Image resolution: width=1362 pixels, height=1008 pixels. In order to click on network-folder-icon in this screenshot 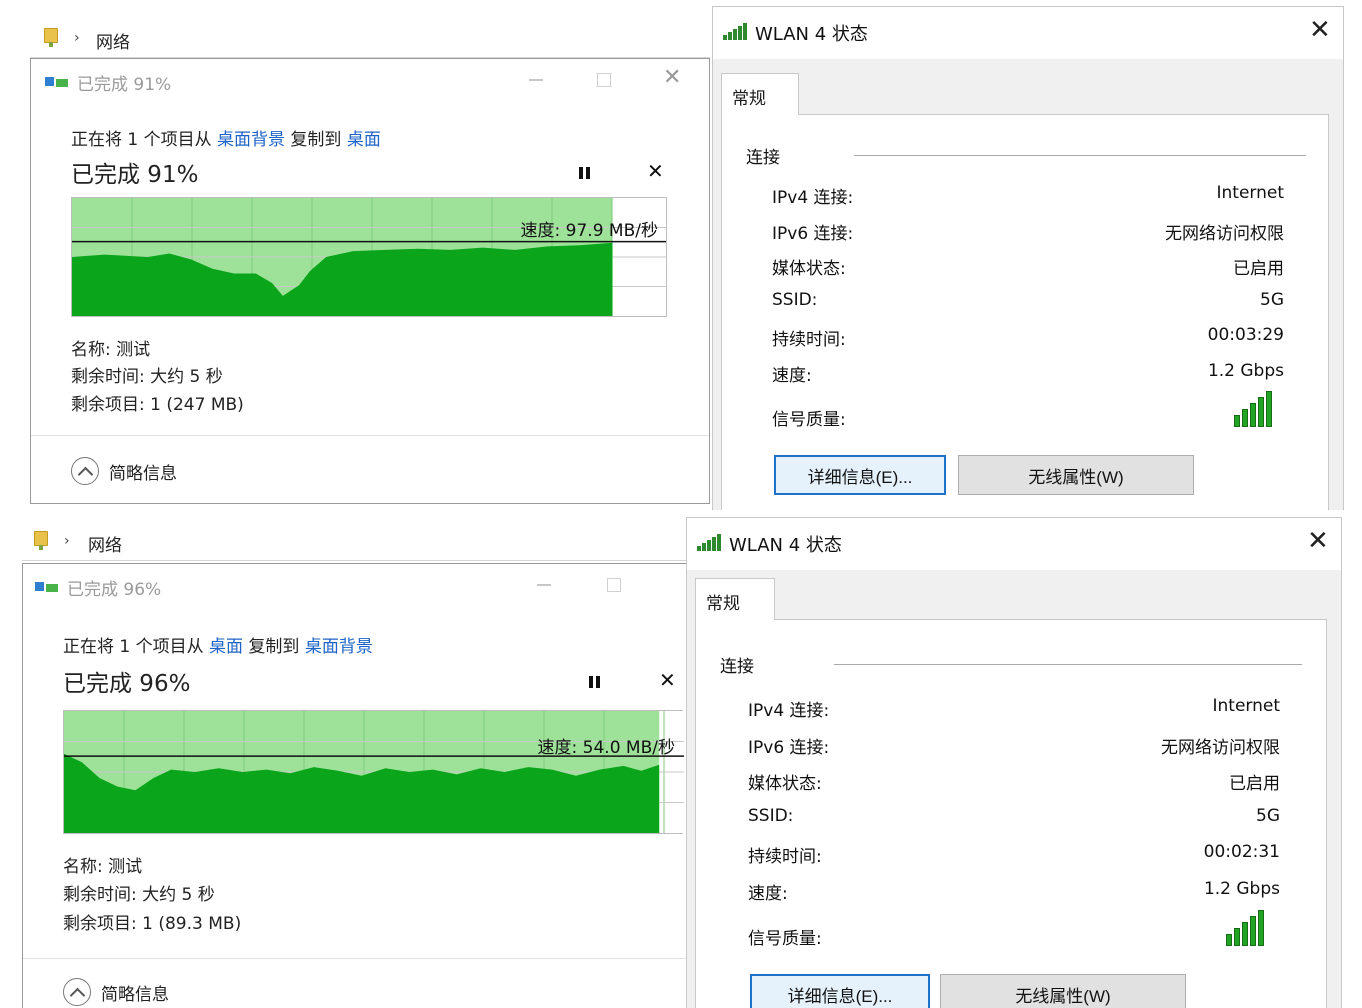, I will do `click(41, 540)`.